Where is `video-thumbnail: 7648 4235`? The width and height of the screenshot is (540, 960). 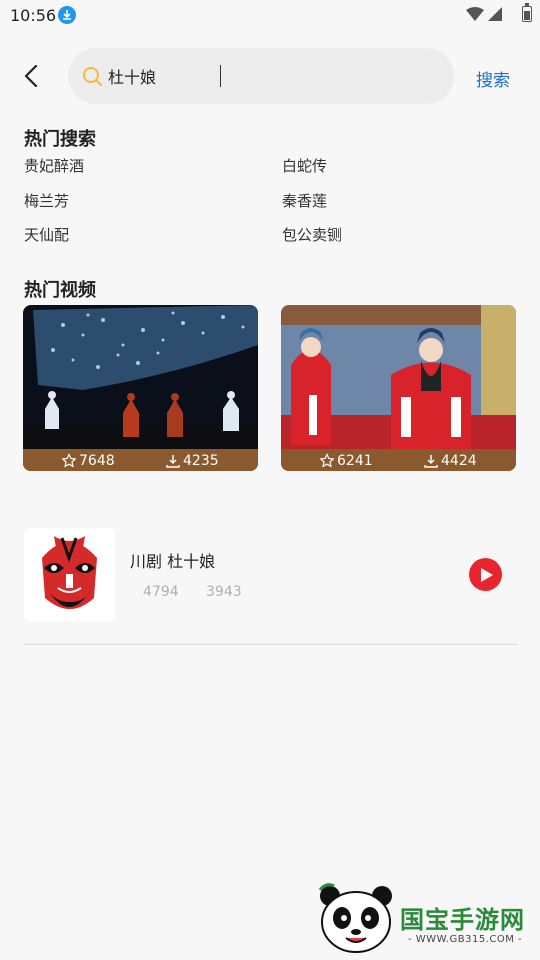
video-thumbnail: 7648 4235 is located at coordinates (140, 388).